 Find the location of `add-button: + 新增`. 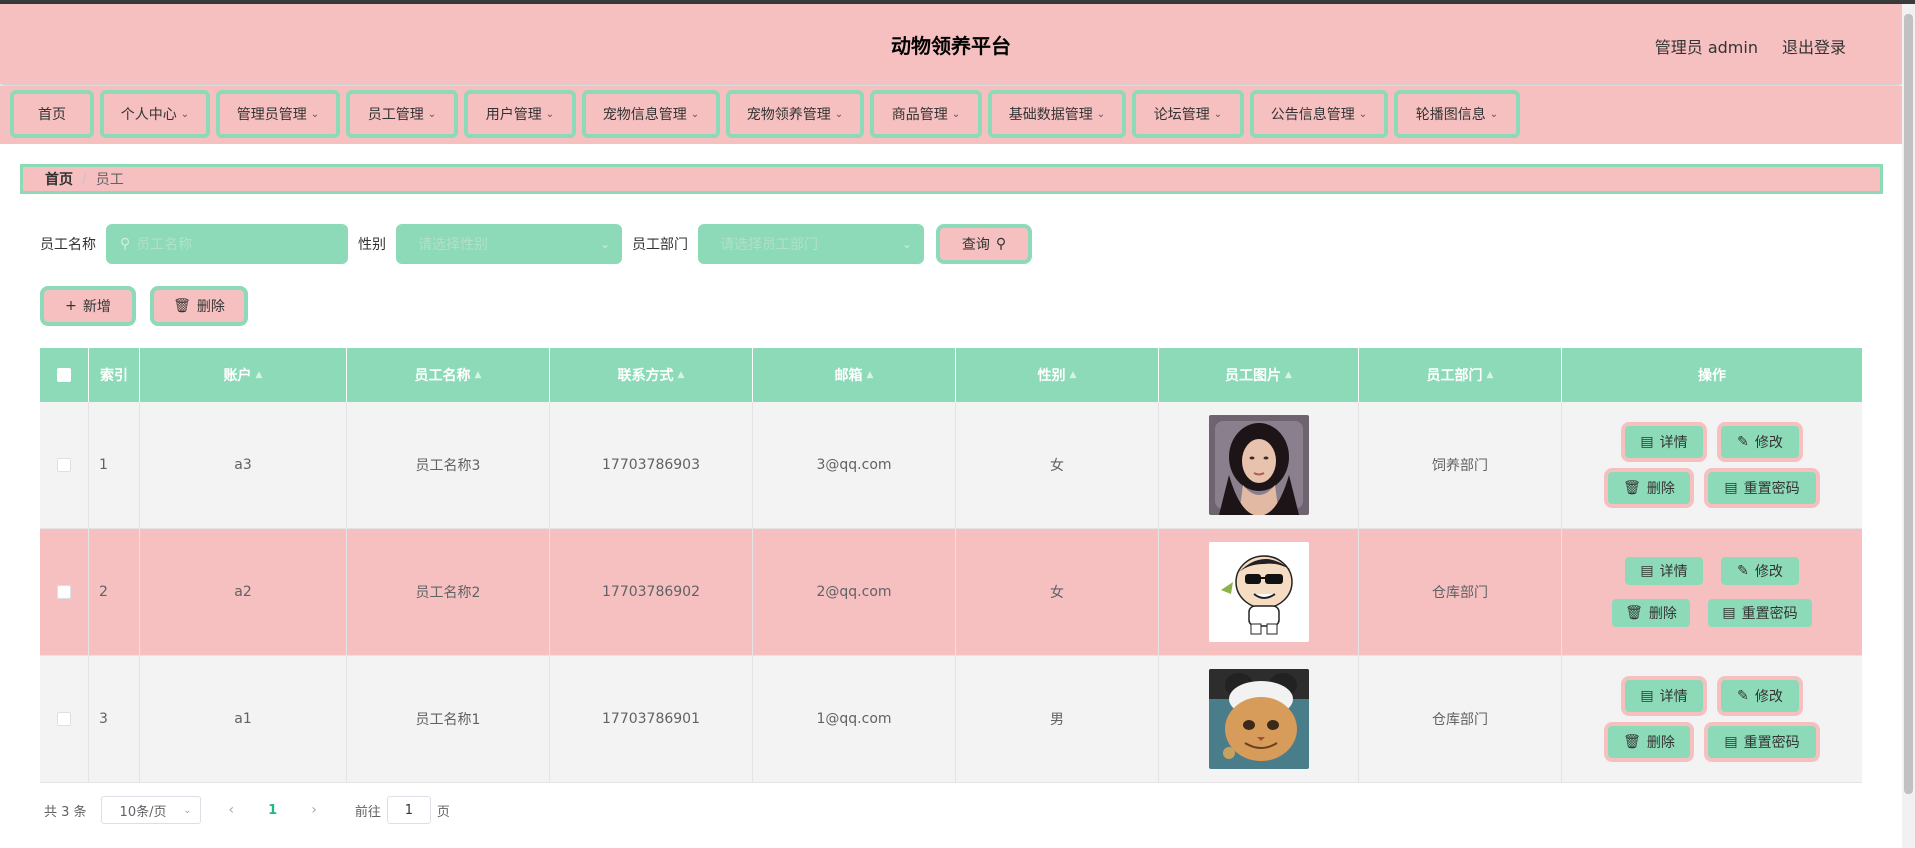

add-button: + 新增 is located at coordinates (88, 306).